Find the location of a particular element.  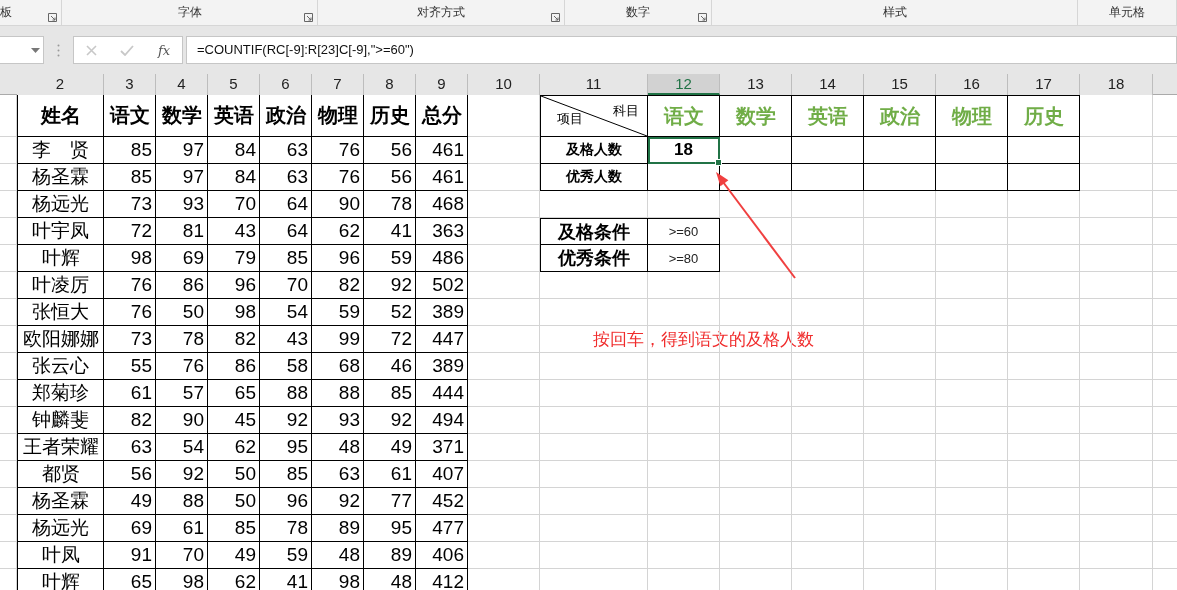

table-cell: 477 is located at coordinates (442, 528).